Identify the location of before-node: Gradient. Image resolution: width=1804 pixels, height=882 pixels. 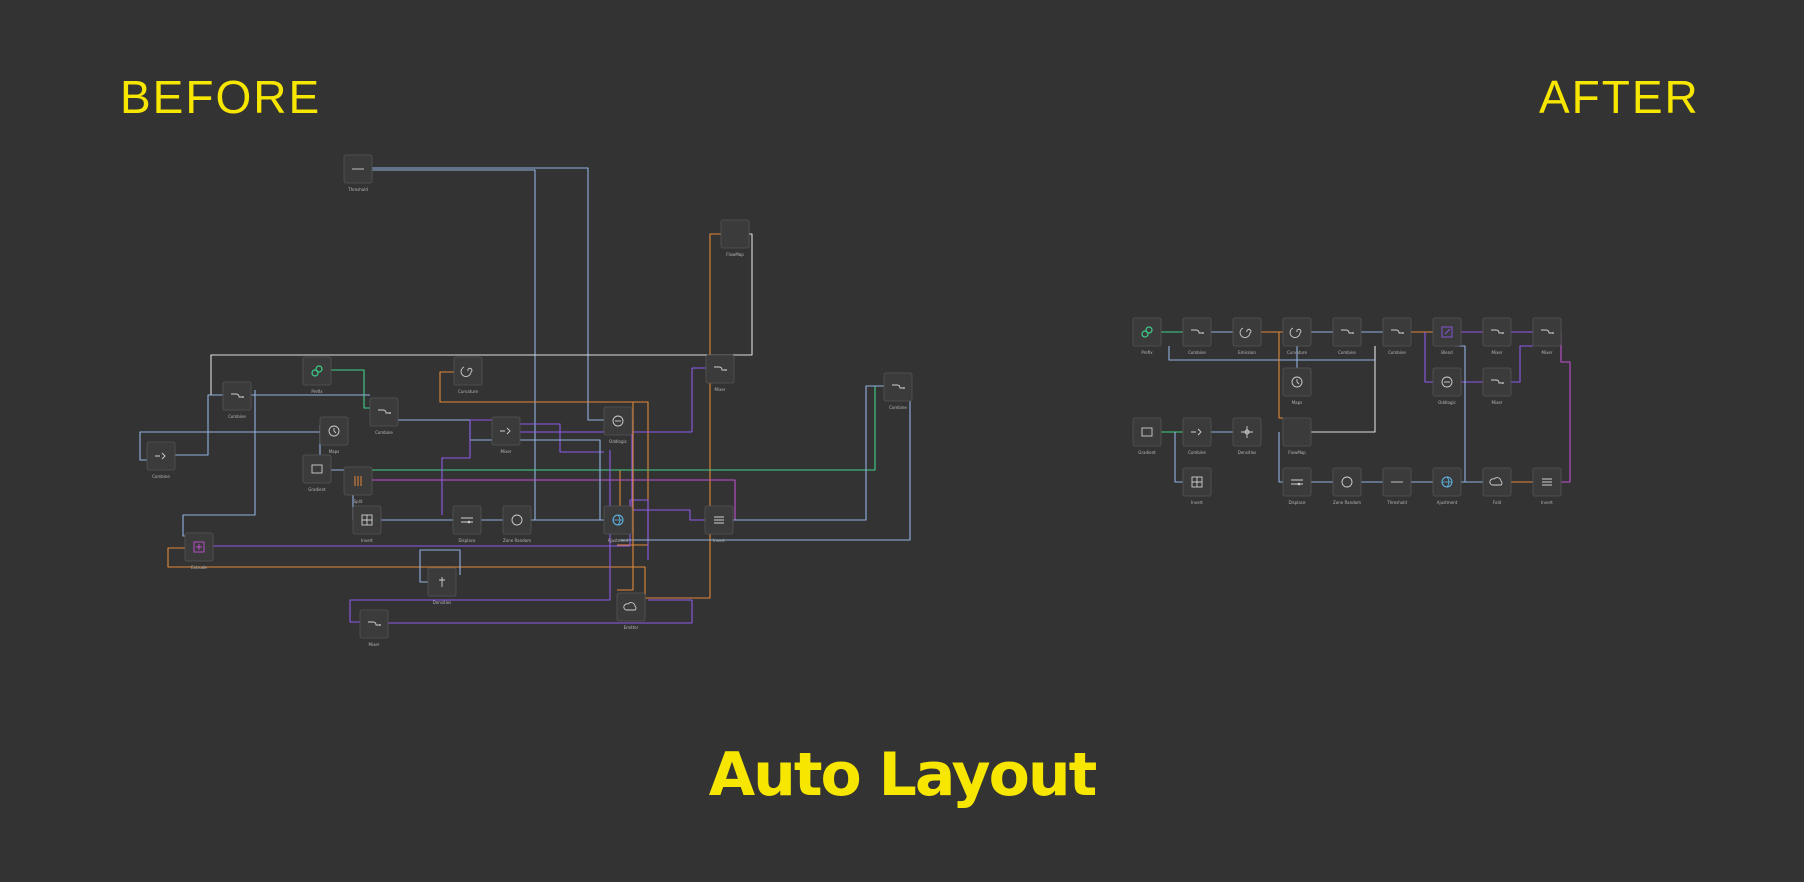
(317, 473).